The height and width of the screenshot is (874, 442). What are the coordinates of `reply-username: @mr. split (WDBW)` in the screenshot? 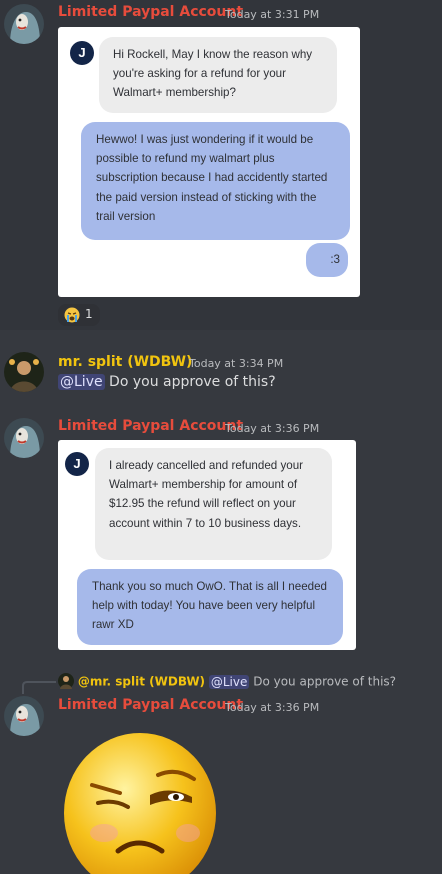 It's located at (141, 682).